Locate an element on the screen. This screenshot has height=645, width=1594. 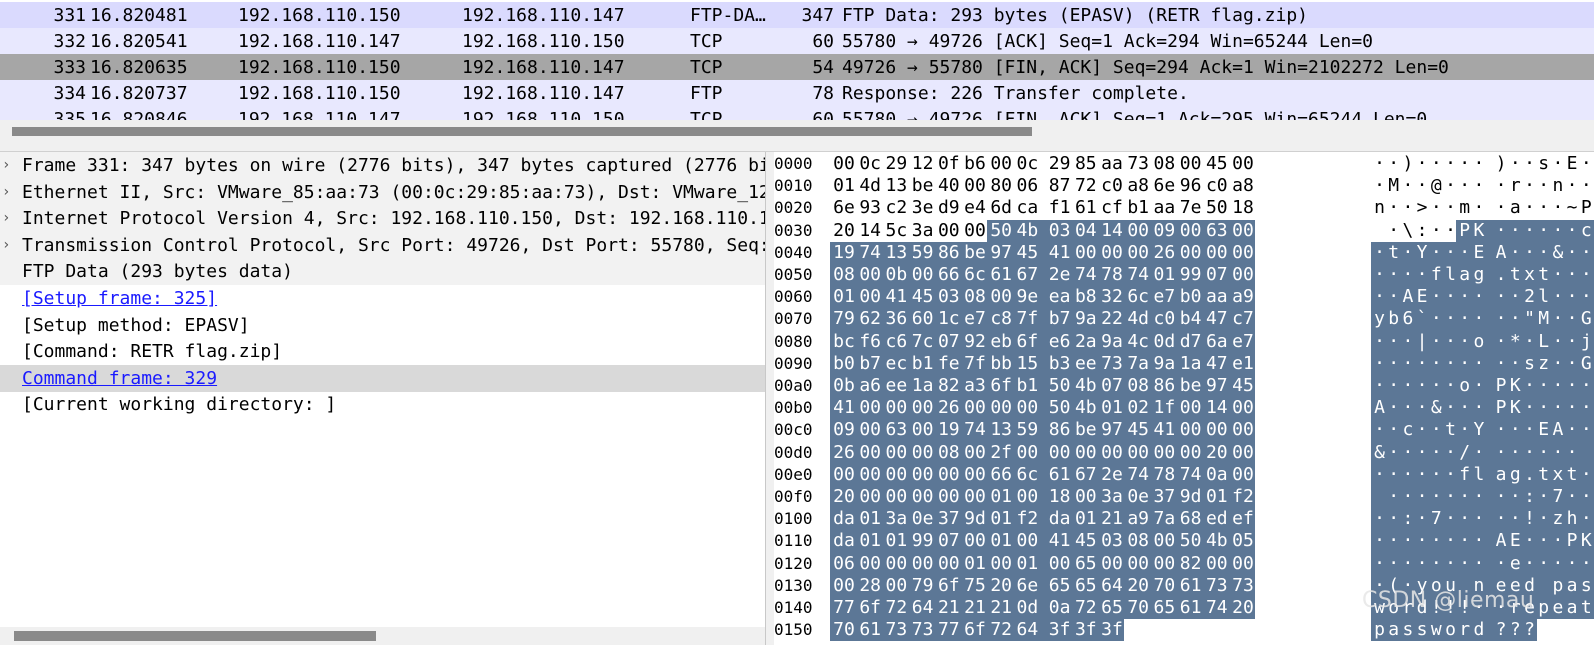
ascii-char: & is located at coordinates (1436, 408).